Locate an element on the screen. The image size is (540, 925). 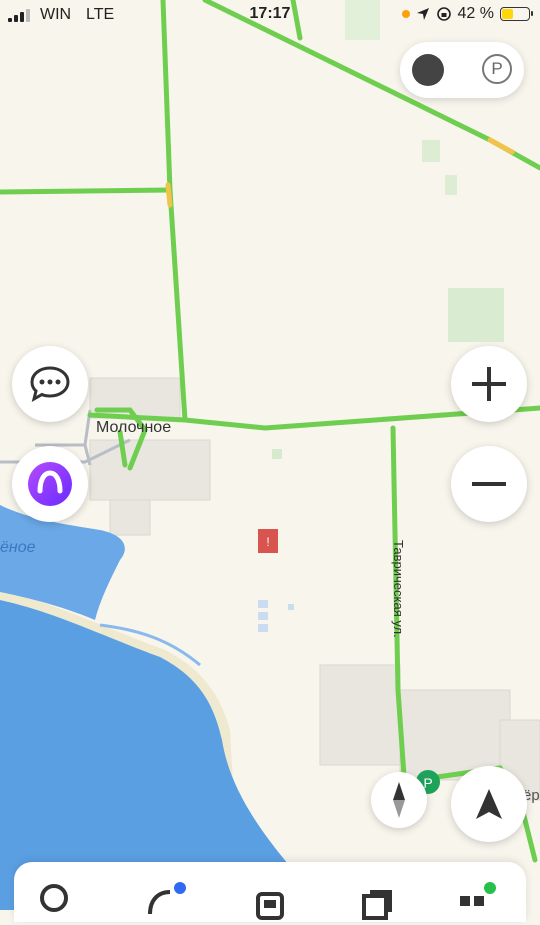
status-bar: WIN LTE 17:17 42 % is located at coordinates (270, 15).